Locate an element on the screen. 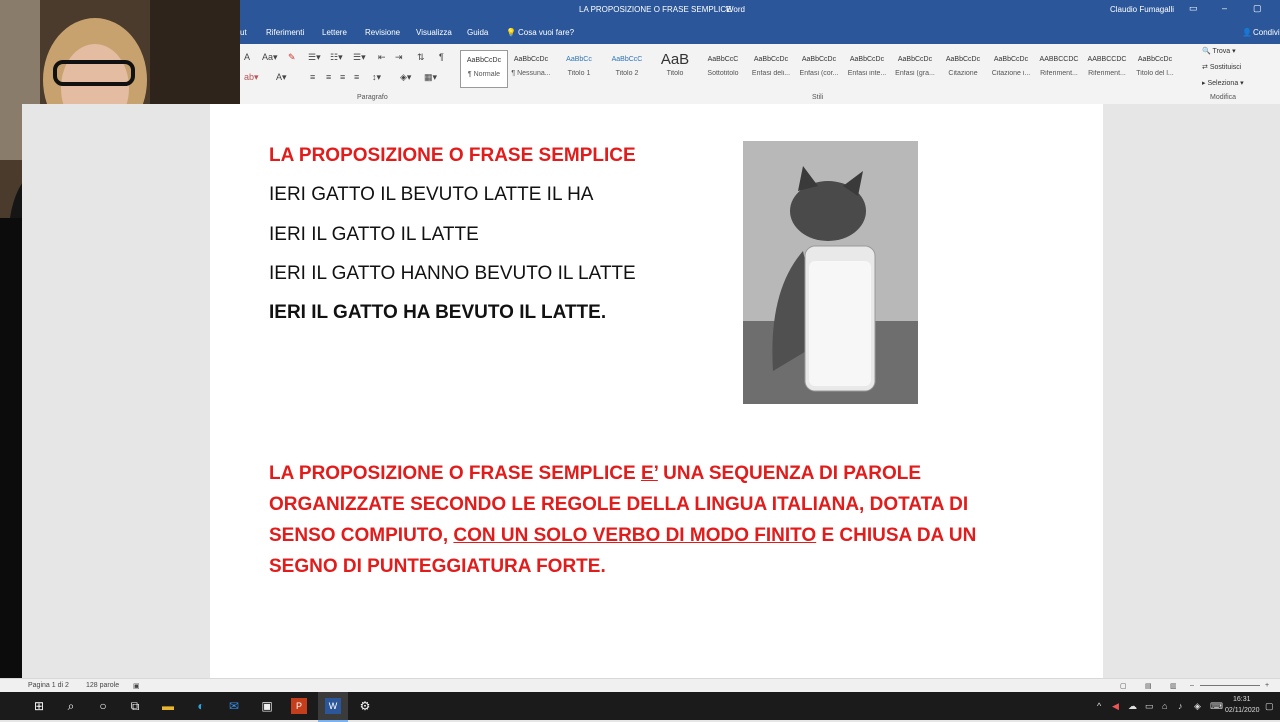 The image size is (1280, 722). edit-group-label: Modifica is located at coordinates (1223, 97).